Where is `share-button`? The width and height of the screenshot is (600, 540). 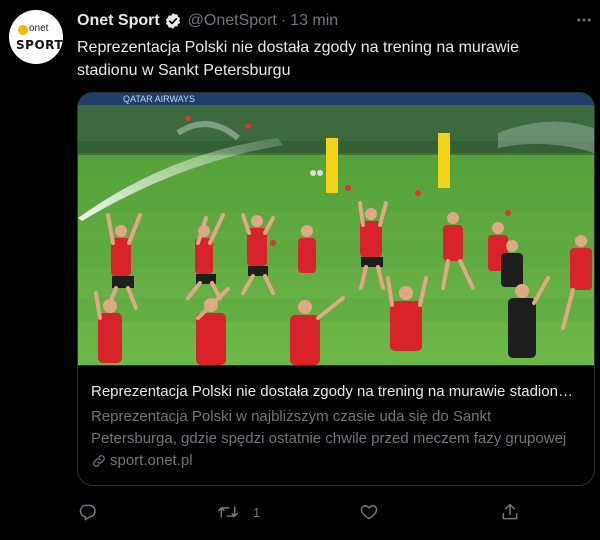
share-button is located at coordinates (510, 512).